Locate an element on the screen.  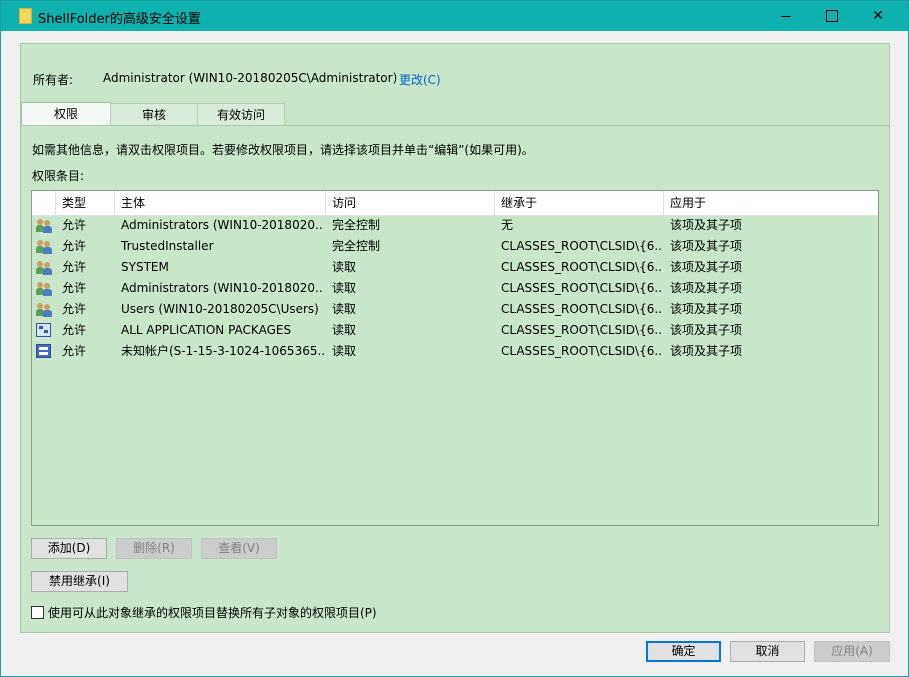
folder-icon is located at coordinates (25, 16).